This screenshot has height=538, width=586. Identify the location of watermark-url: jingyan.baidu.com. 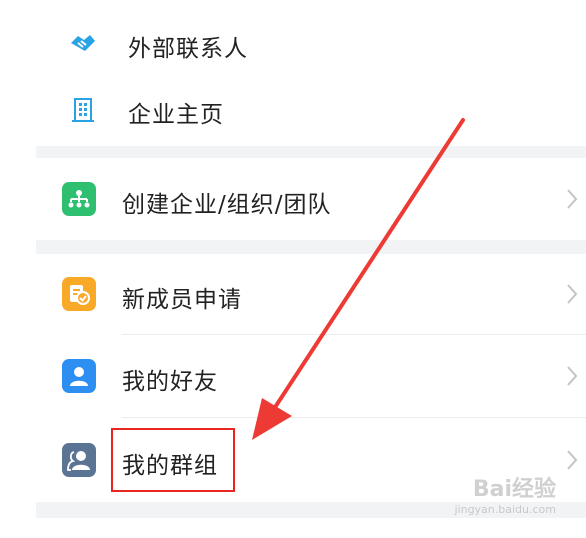
(505, 509).